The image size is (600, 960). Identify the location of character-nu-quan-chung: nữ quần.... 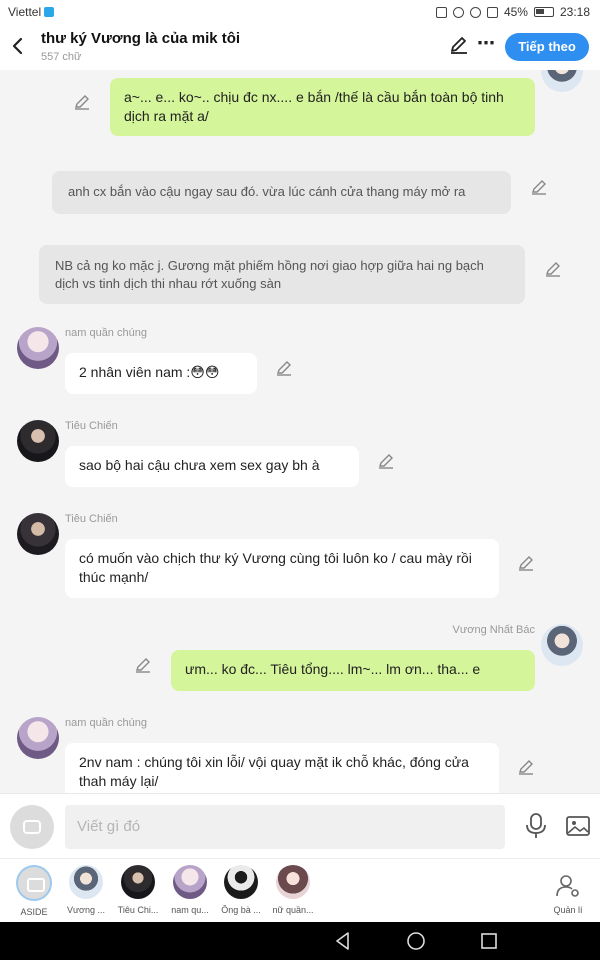
(293, 890).